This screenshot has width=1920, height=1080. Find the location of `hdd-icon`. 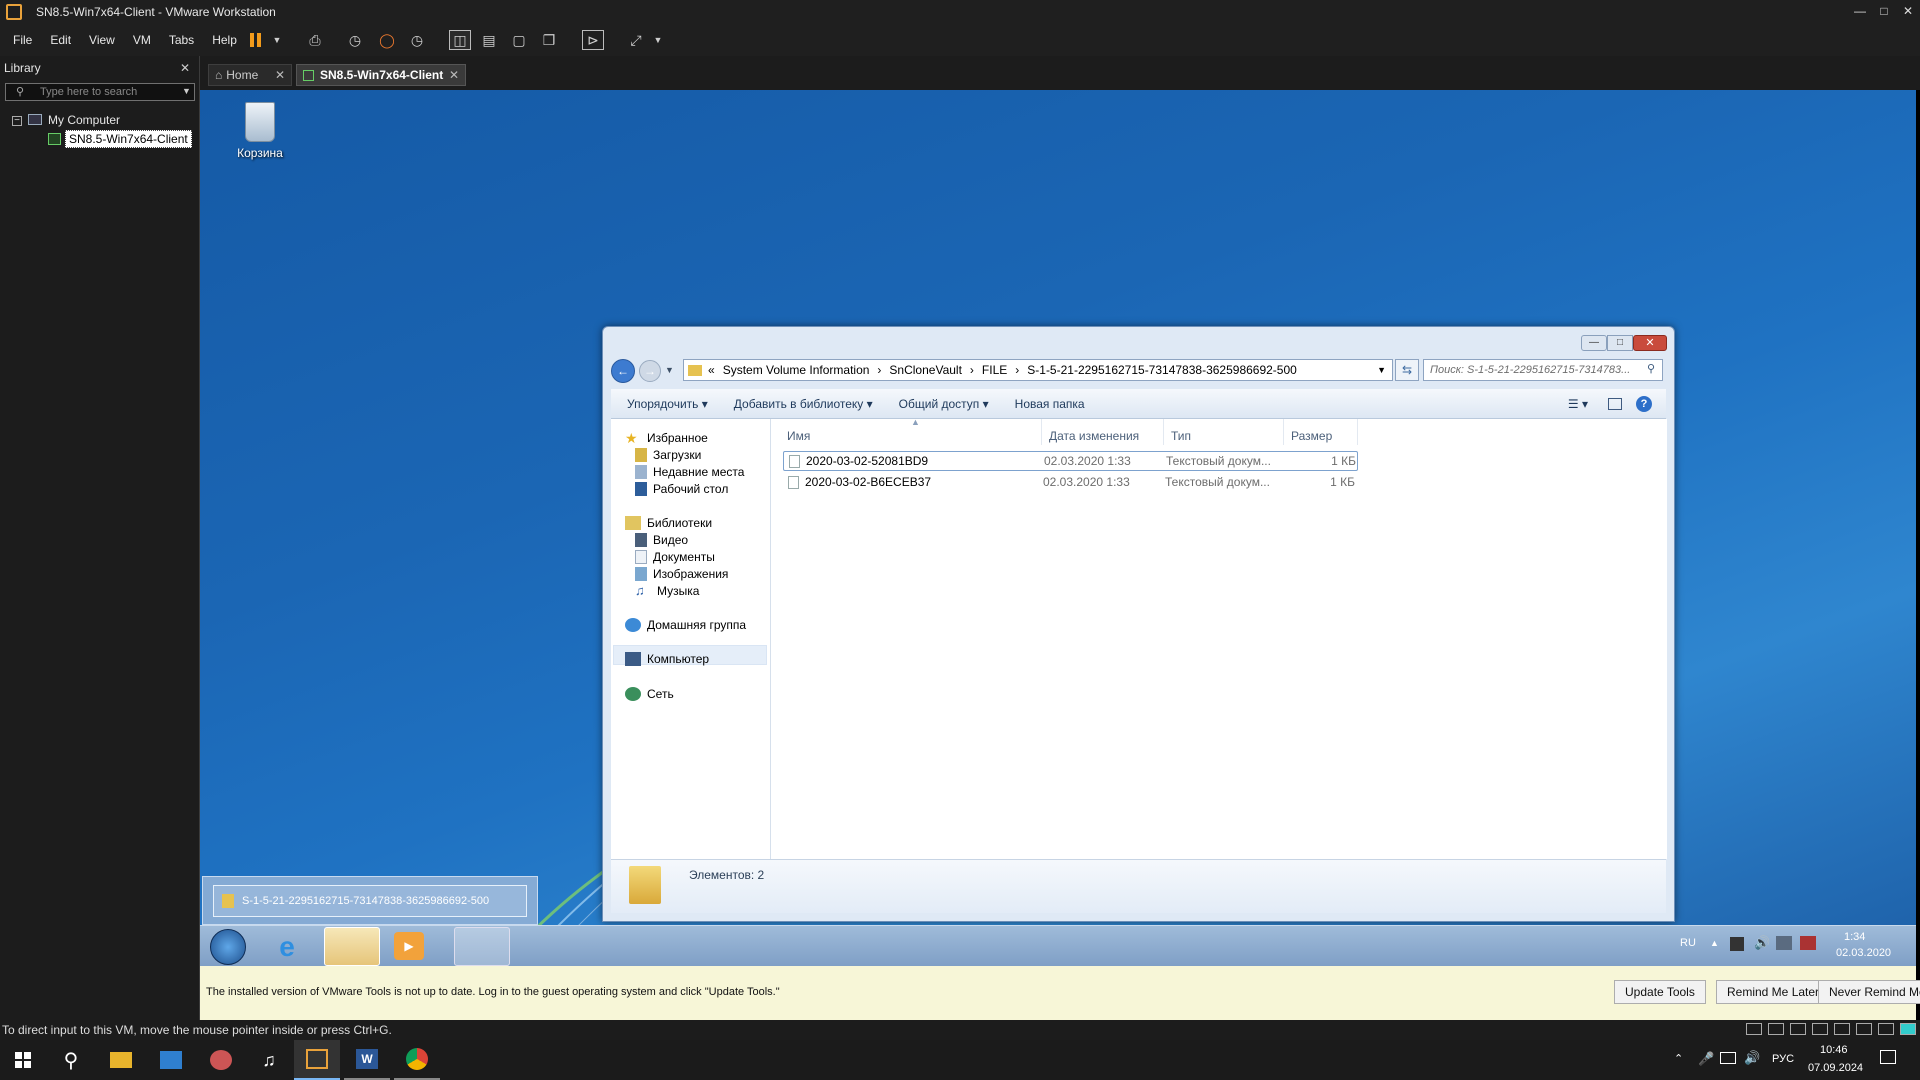

hdd-icon is located at coordinates (1754, 1029).